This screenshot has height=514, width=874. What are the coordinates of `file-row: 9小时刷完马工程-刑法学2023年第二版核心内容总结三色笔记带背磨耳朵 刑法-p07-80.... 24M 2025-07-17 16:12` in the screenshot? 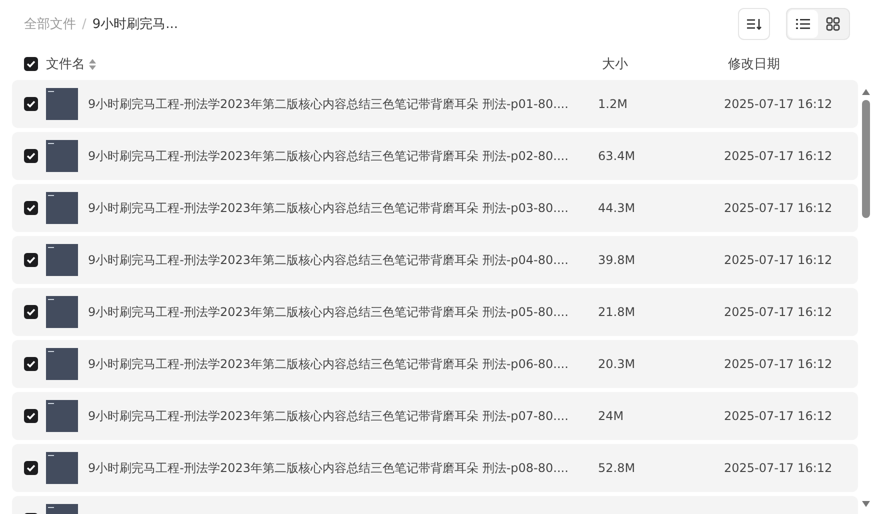 It's located at (435, 416).